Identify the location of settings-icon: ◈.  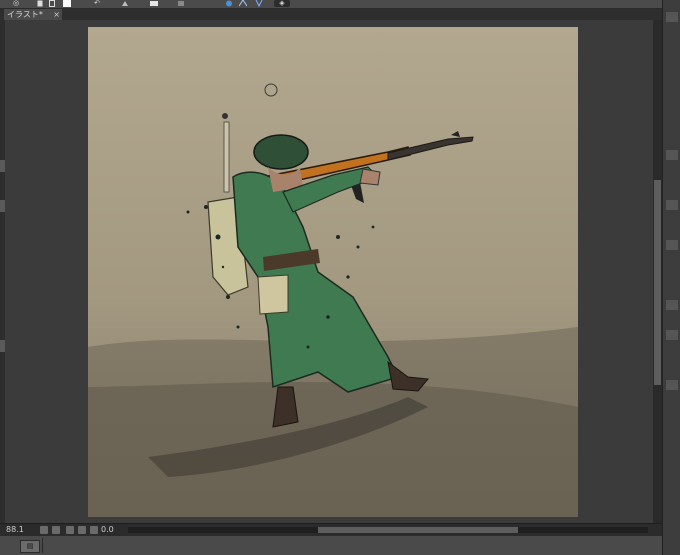
(282, 3).